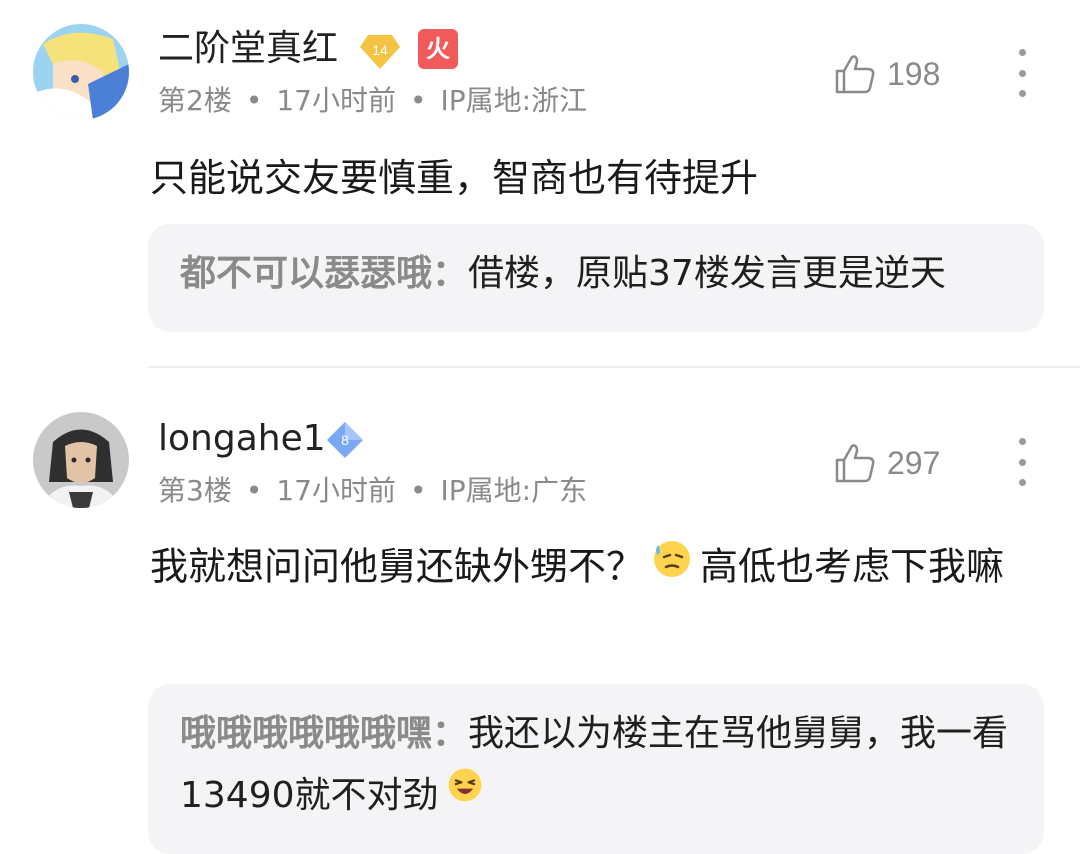  I want to click on like-count: 297, so click(914, 462).